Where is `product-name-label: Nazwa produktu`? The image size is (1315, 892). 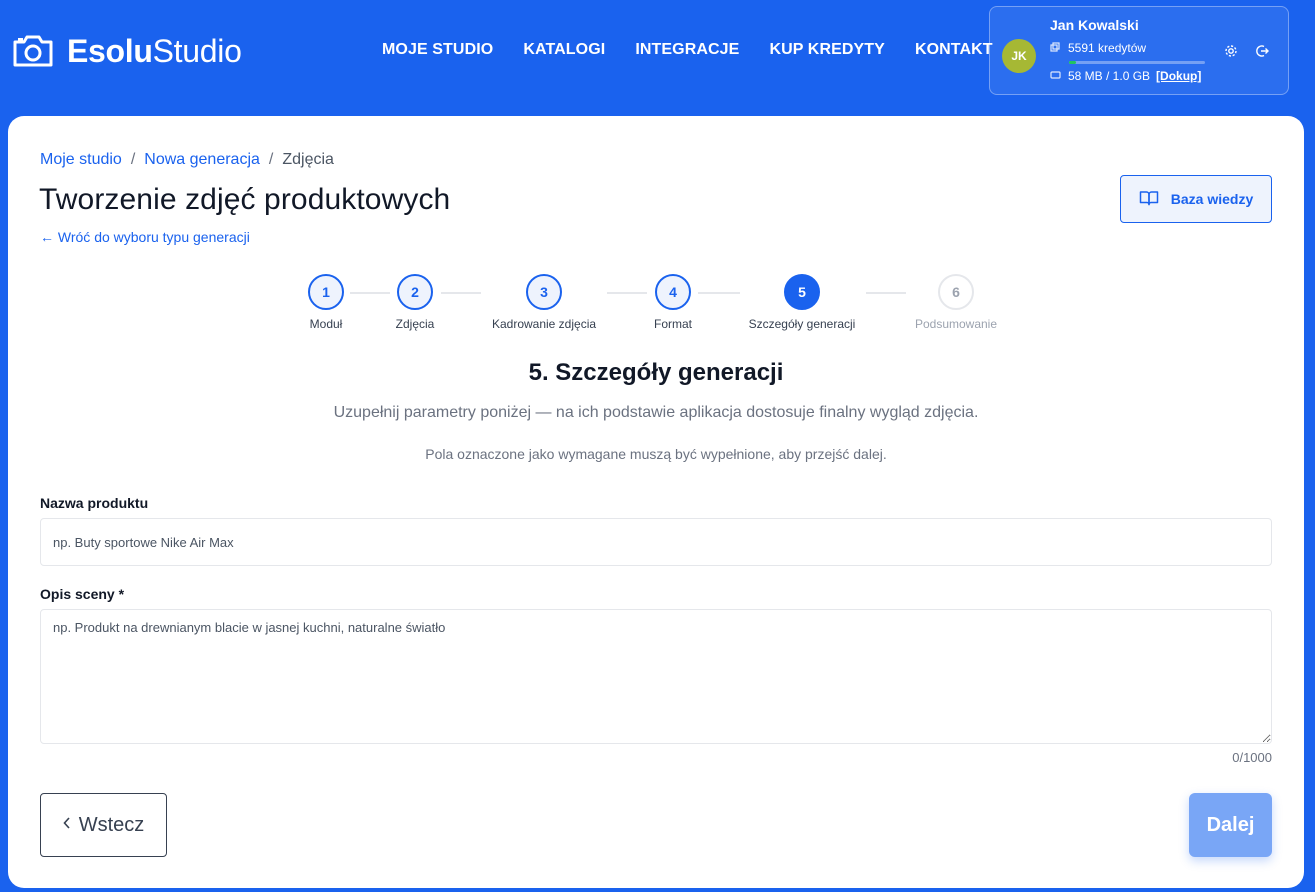 product-name-label: Nazwa produktu is located at coordinates (94, 503).